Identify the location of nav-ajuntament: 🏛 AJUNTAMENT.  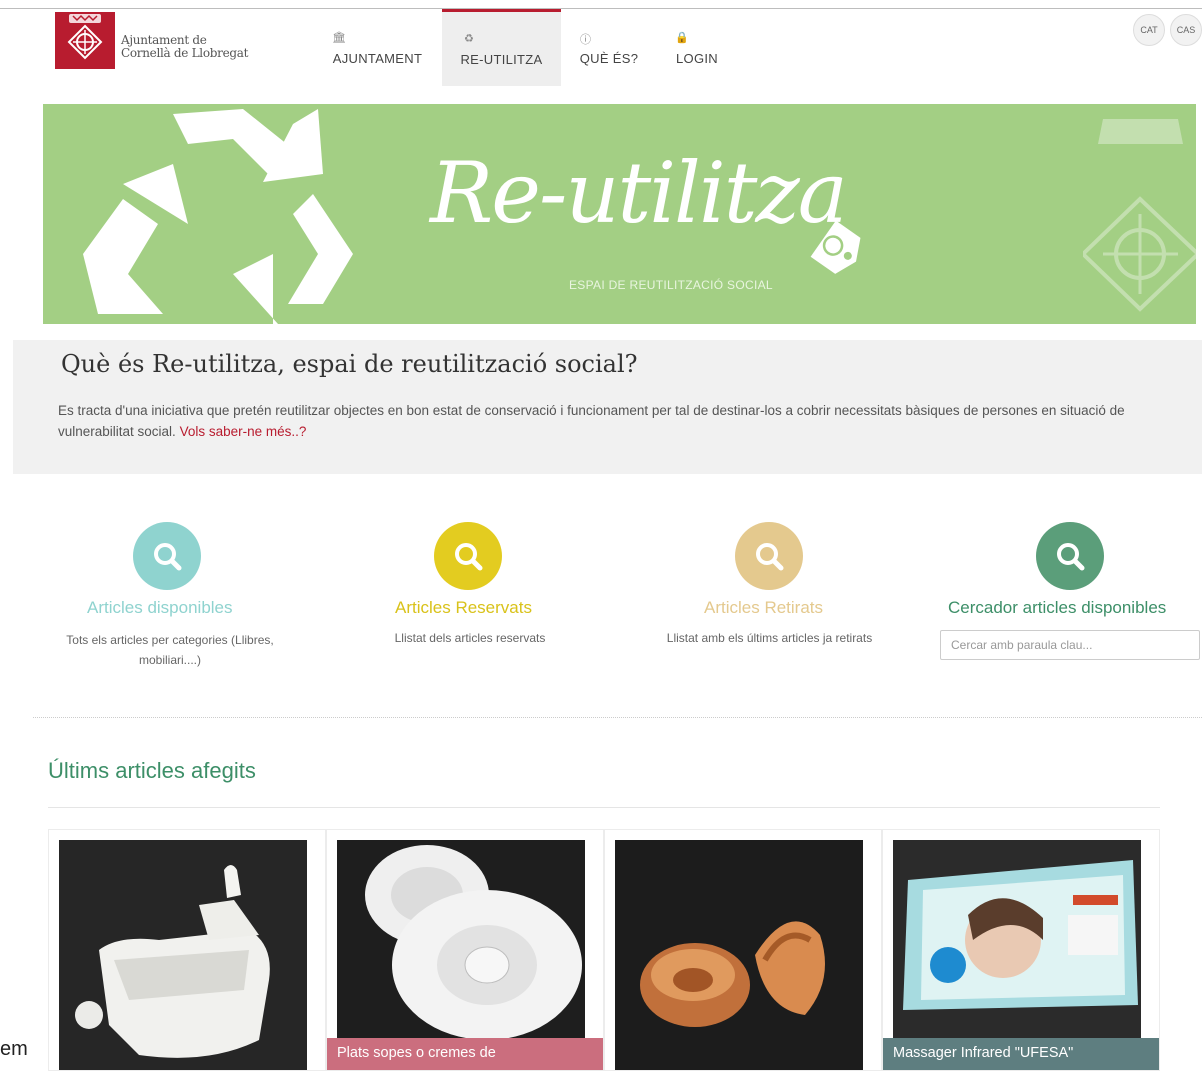
(377, 46).